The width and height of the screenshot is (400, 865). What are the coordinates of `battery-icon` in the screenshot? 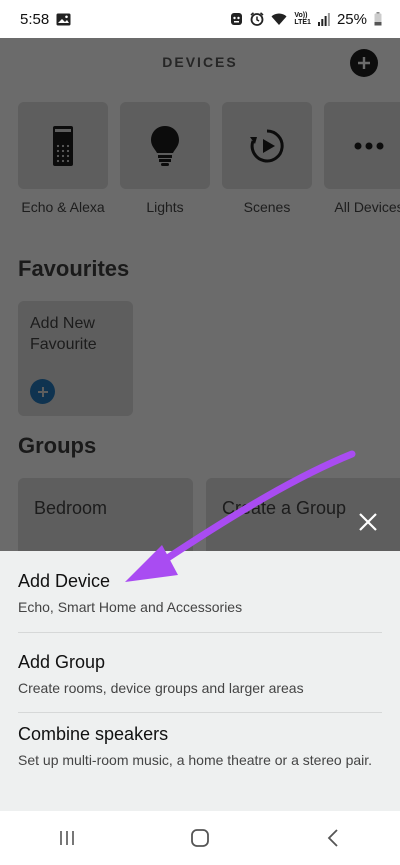 It's located at (378, 19).